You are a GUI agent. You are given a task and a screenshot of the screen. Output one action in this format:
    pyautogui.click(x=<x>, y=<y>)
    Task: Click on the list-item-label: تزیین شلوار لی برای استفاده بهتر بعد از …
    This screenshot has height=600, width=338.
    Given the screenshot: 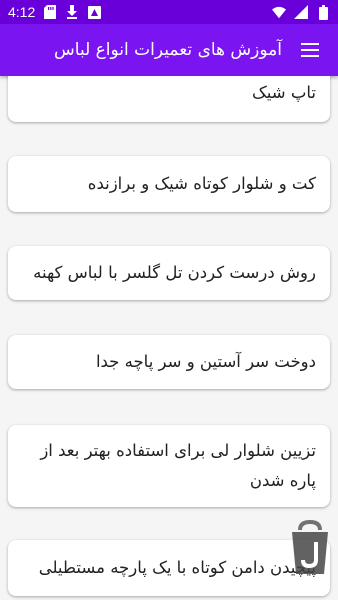 What is the action you would take?
    pyautogui.click(x=178, y=465)
    